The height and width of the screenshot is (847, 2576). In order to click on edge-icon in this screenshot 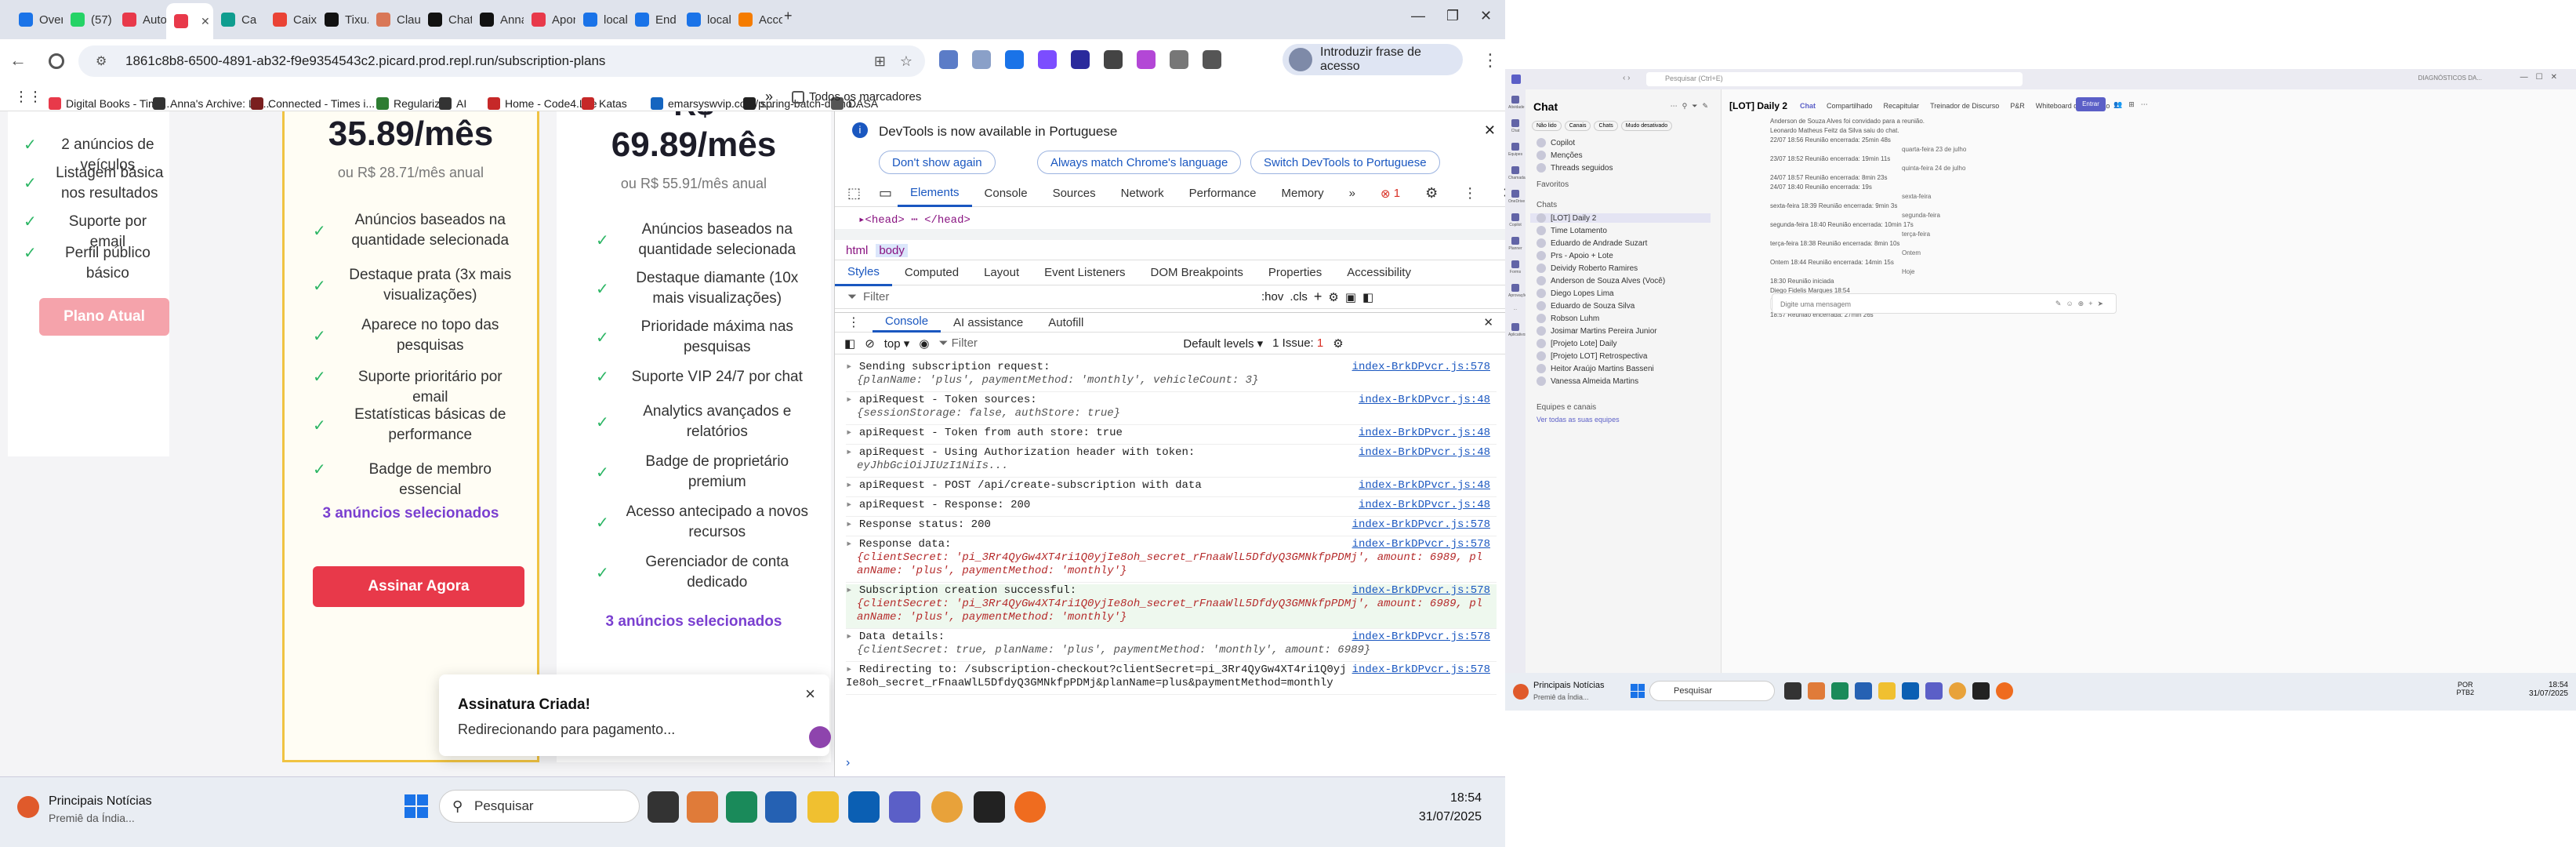, I will do `click(1840, 691)`.